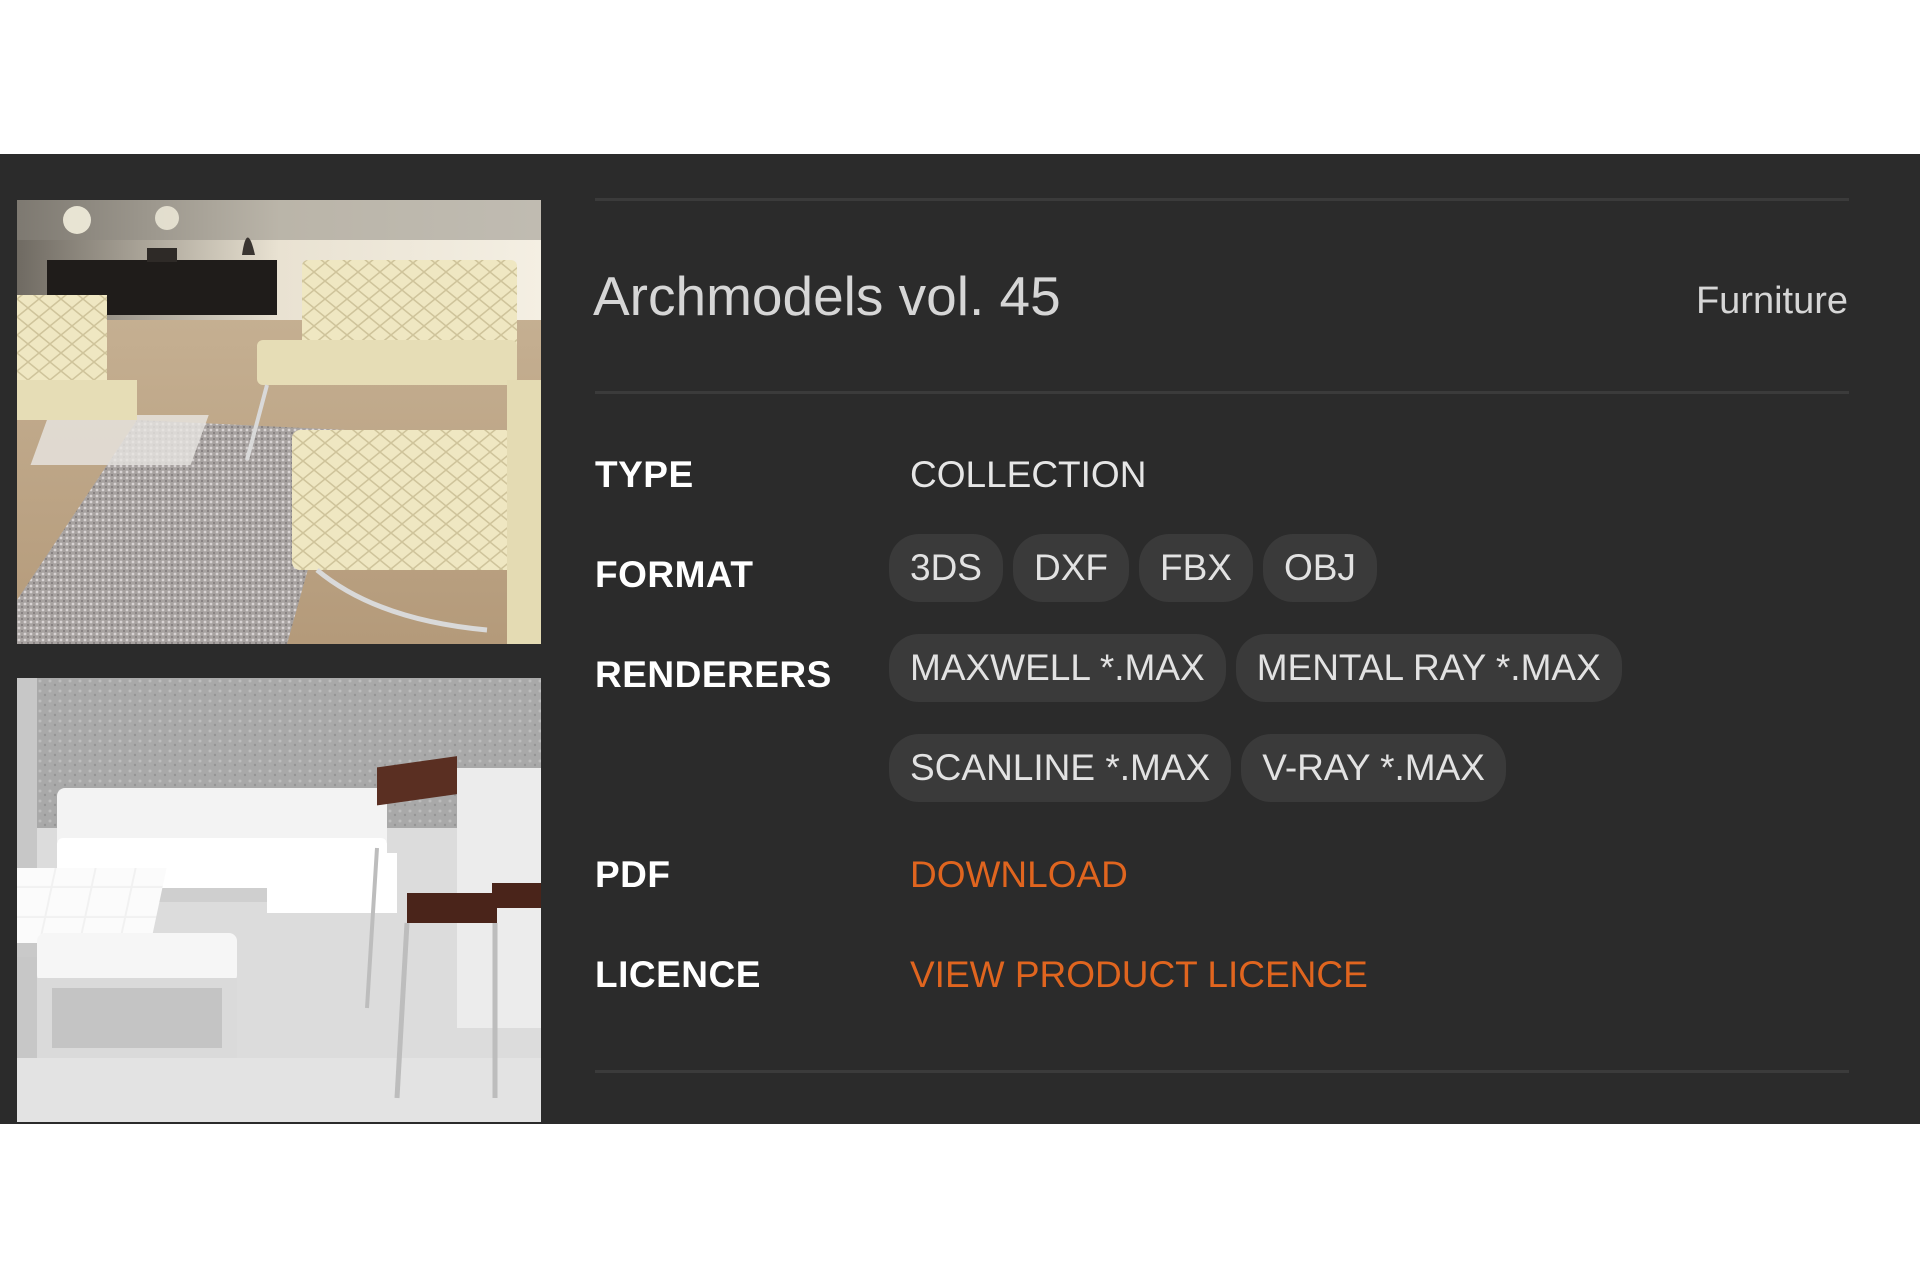  I want to click on lounge-render-image, so click(279, 422).